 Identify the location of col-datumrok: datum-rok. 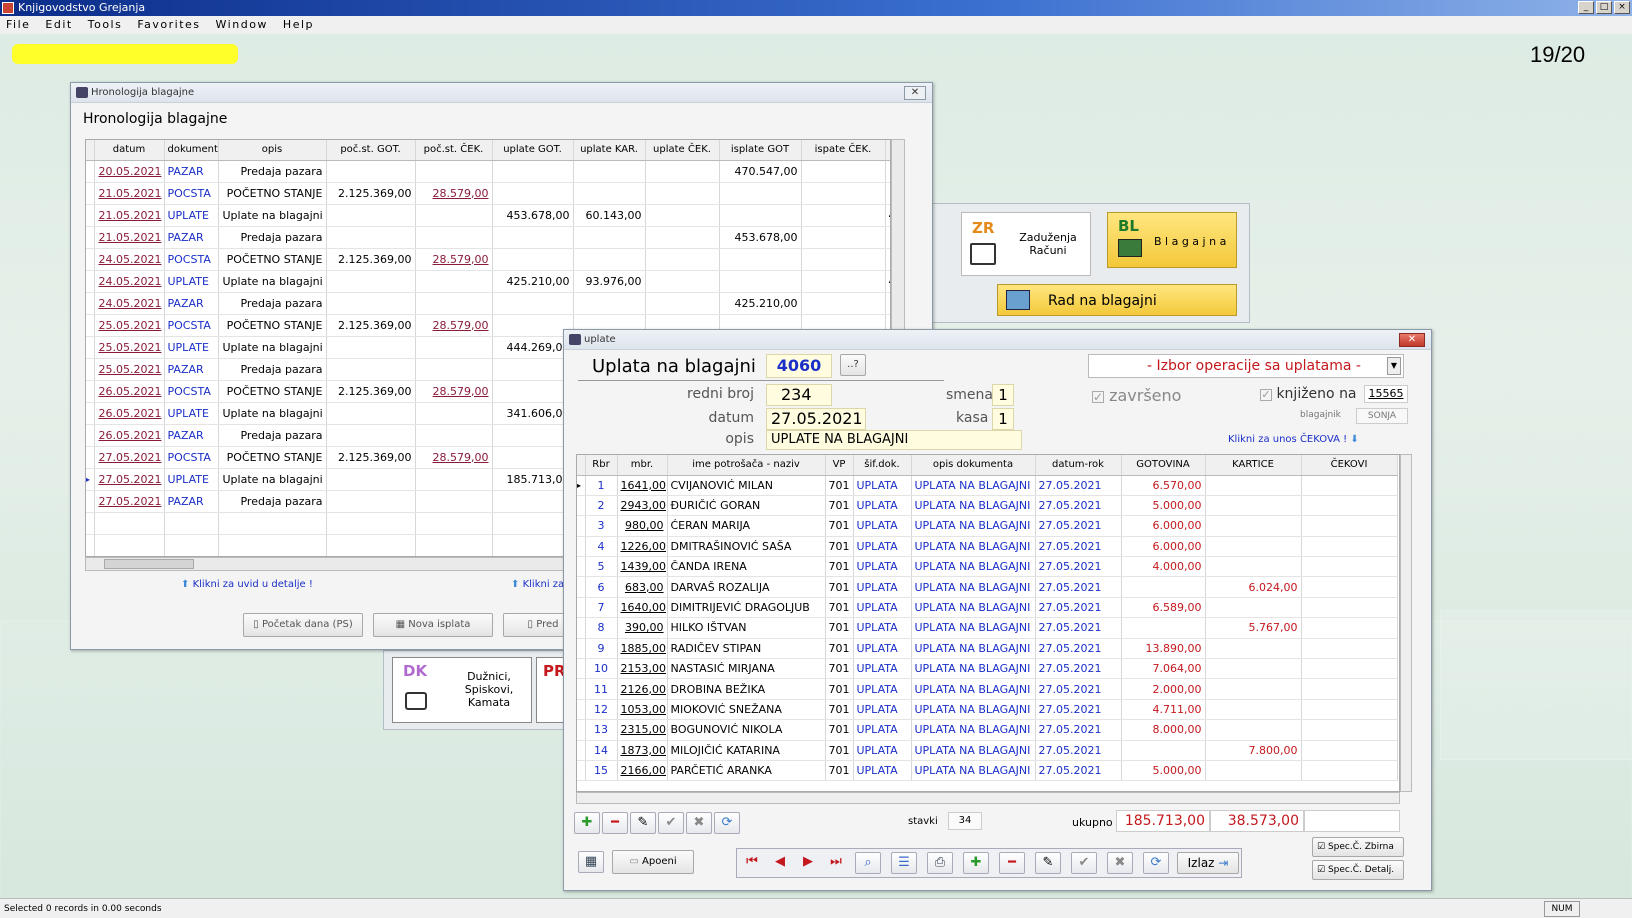
(1078, 465).